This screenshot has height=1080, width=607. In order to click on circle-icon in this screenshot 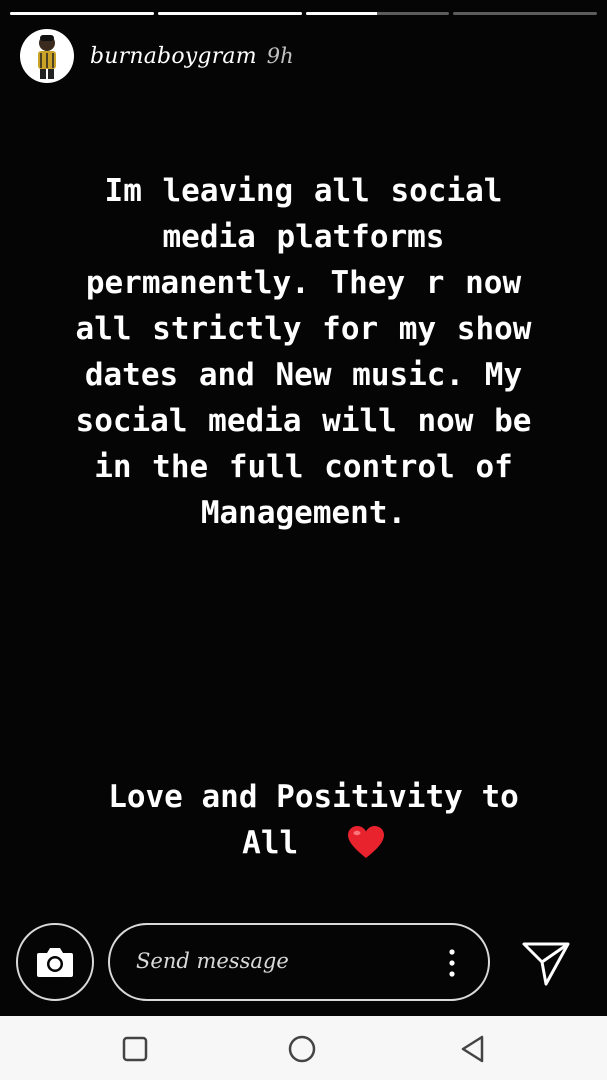, I will do `click(302, 1049)`.